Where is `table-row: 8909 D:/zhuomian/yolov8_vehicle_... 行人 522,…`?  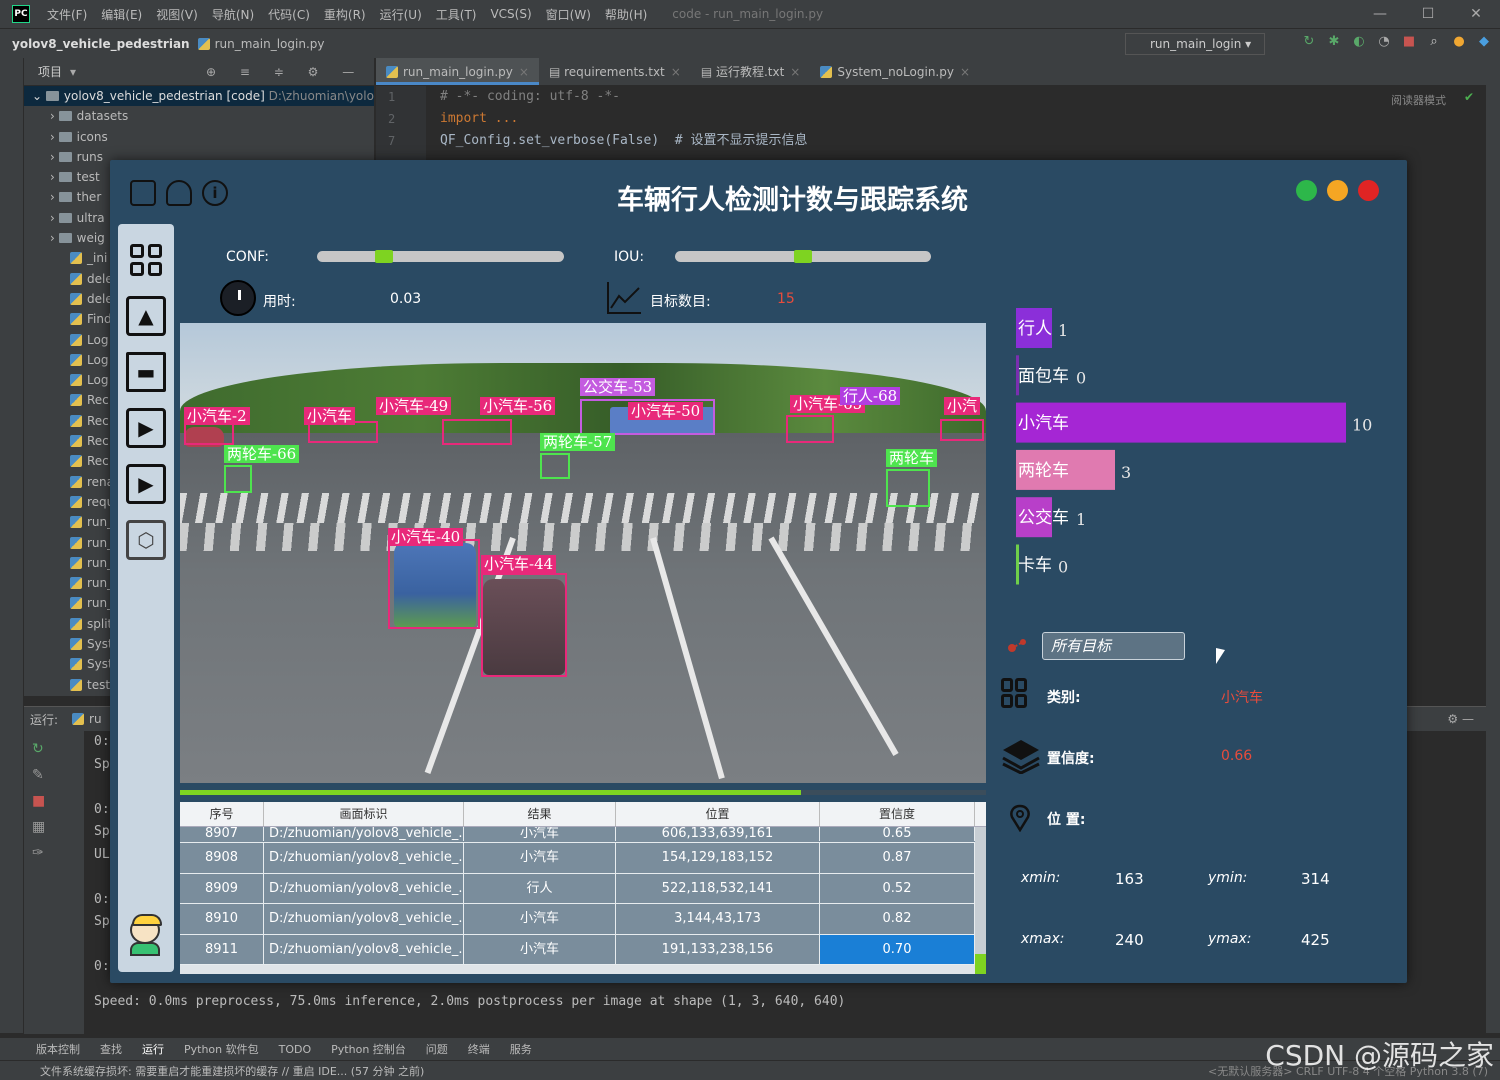 table-row: 8909 D:/zhuomian/yolov8_vehicle_... 行人 522,… is located at coordinates (583, 888).